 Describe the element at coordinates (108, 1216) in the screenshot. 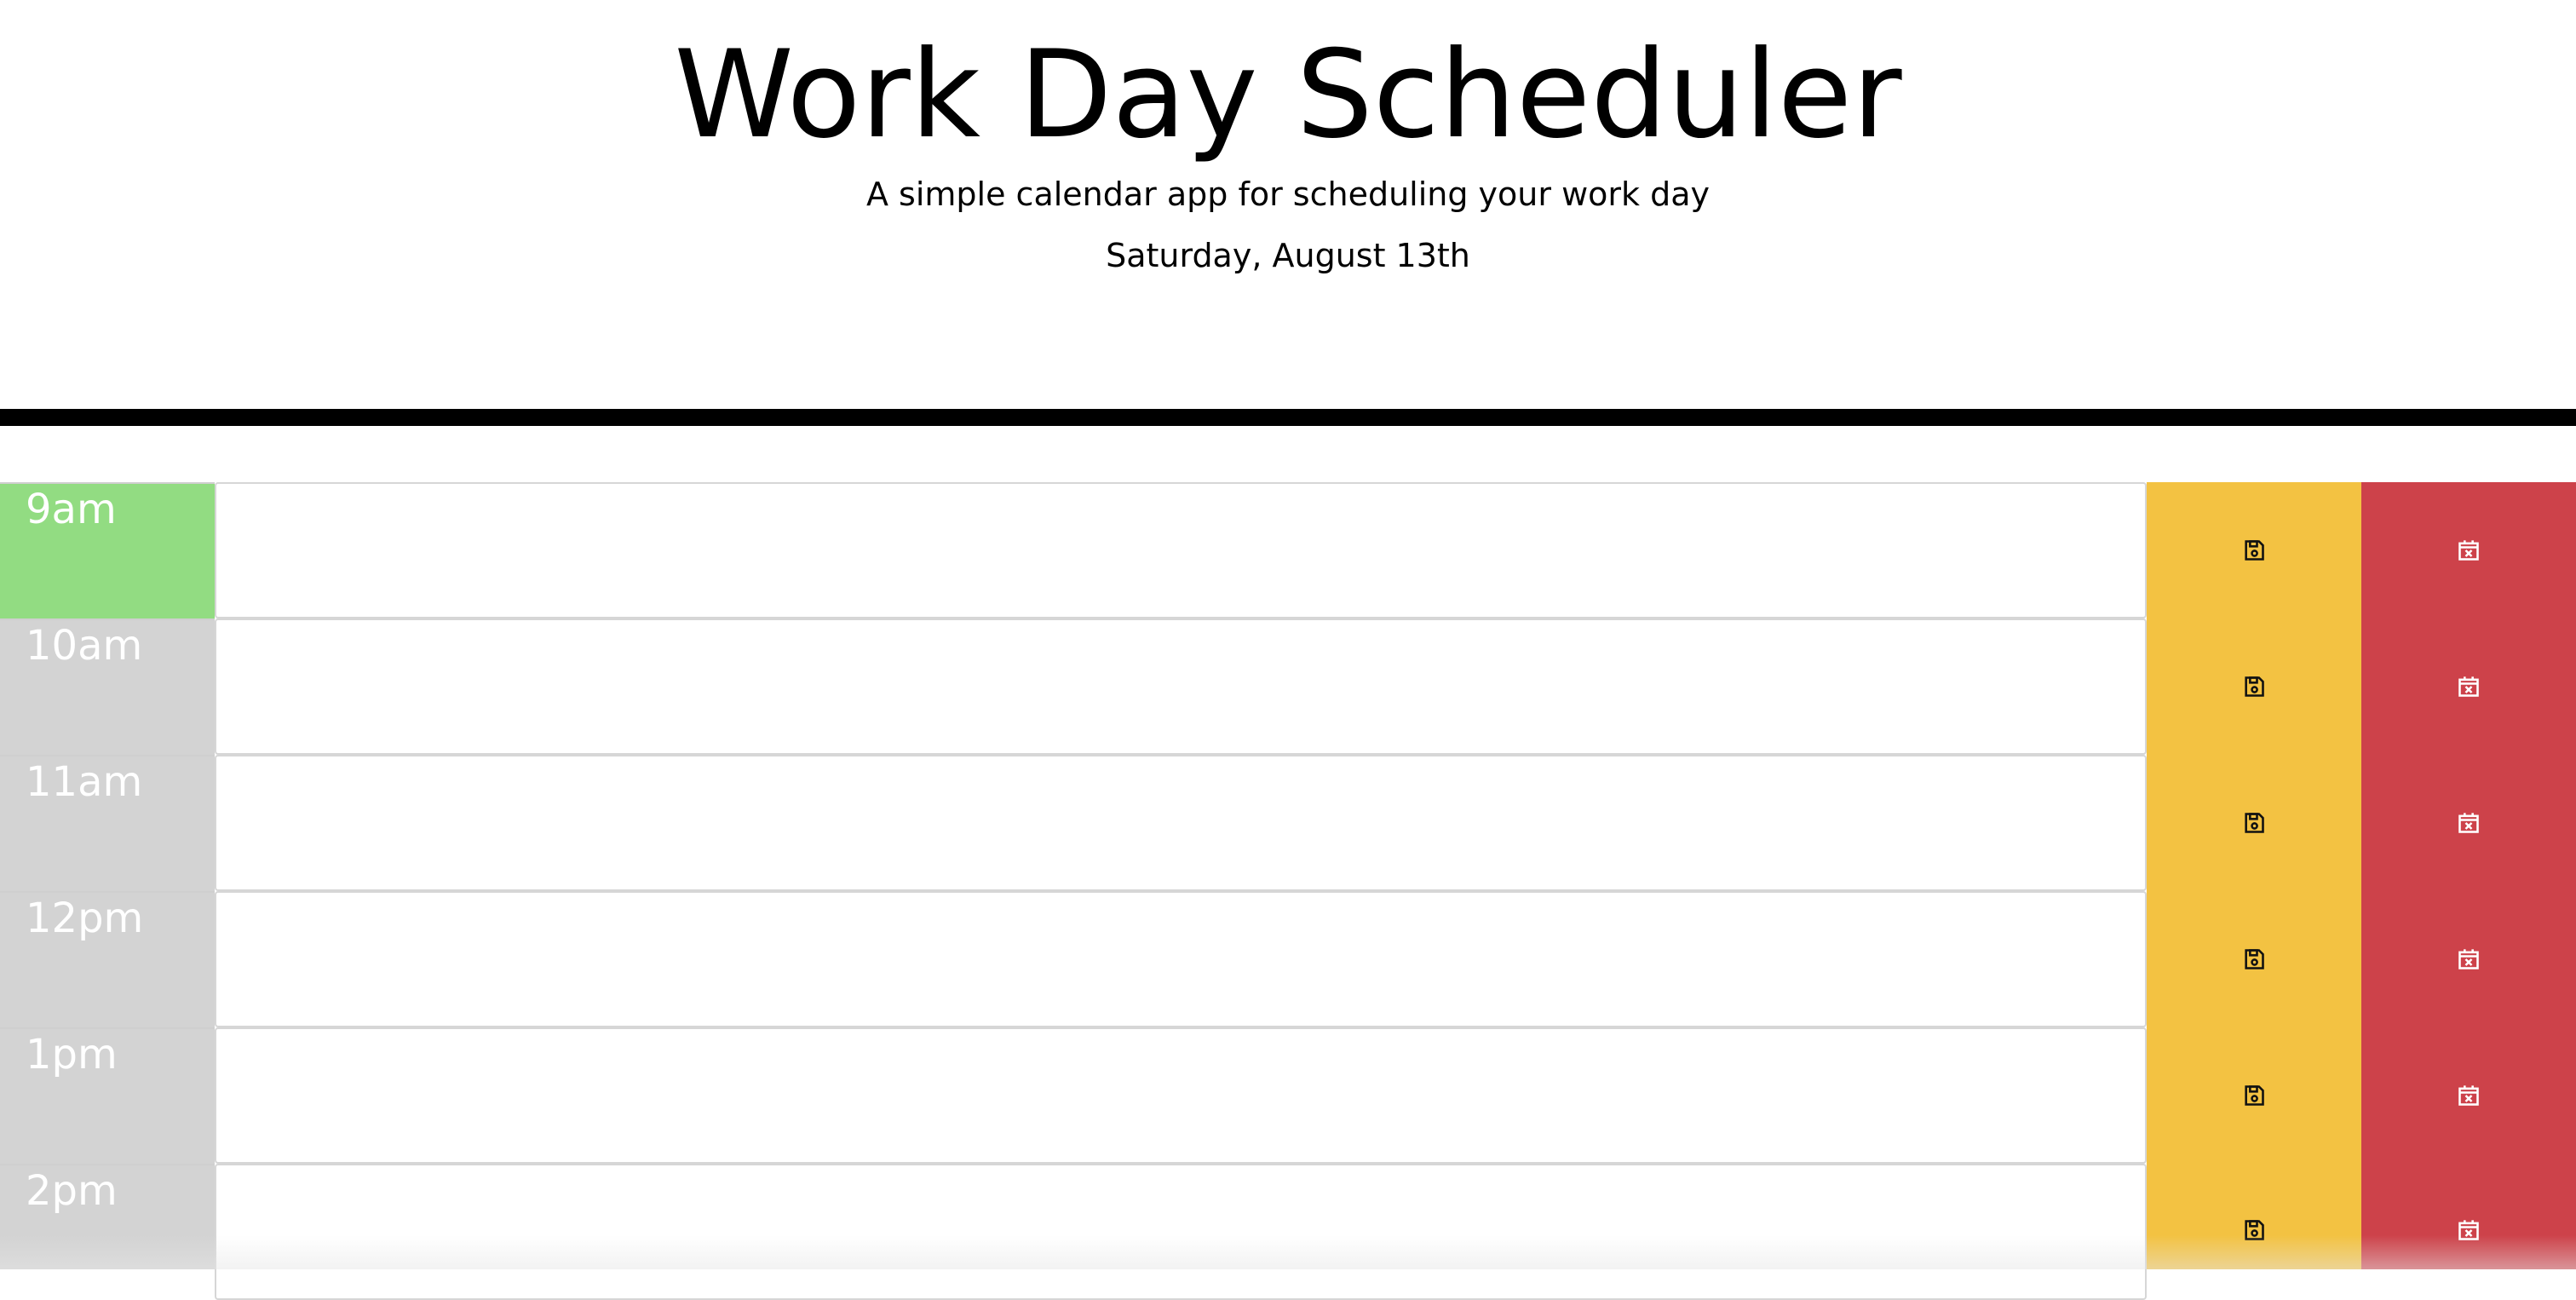

I see `hour-label: 2pm` at that location.